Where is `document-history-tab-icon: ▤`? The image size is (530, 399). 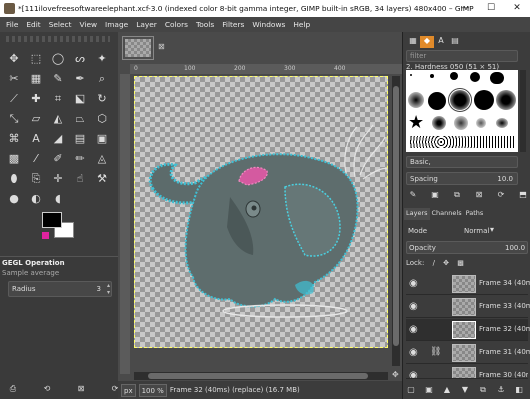
document-history-tab-icon: ▤ is located at coordinates (455, 42).